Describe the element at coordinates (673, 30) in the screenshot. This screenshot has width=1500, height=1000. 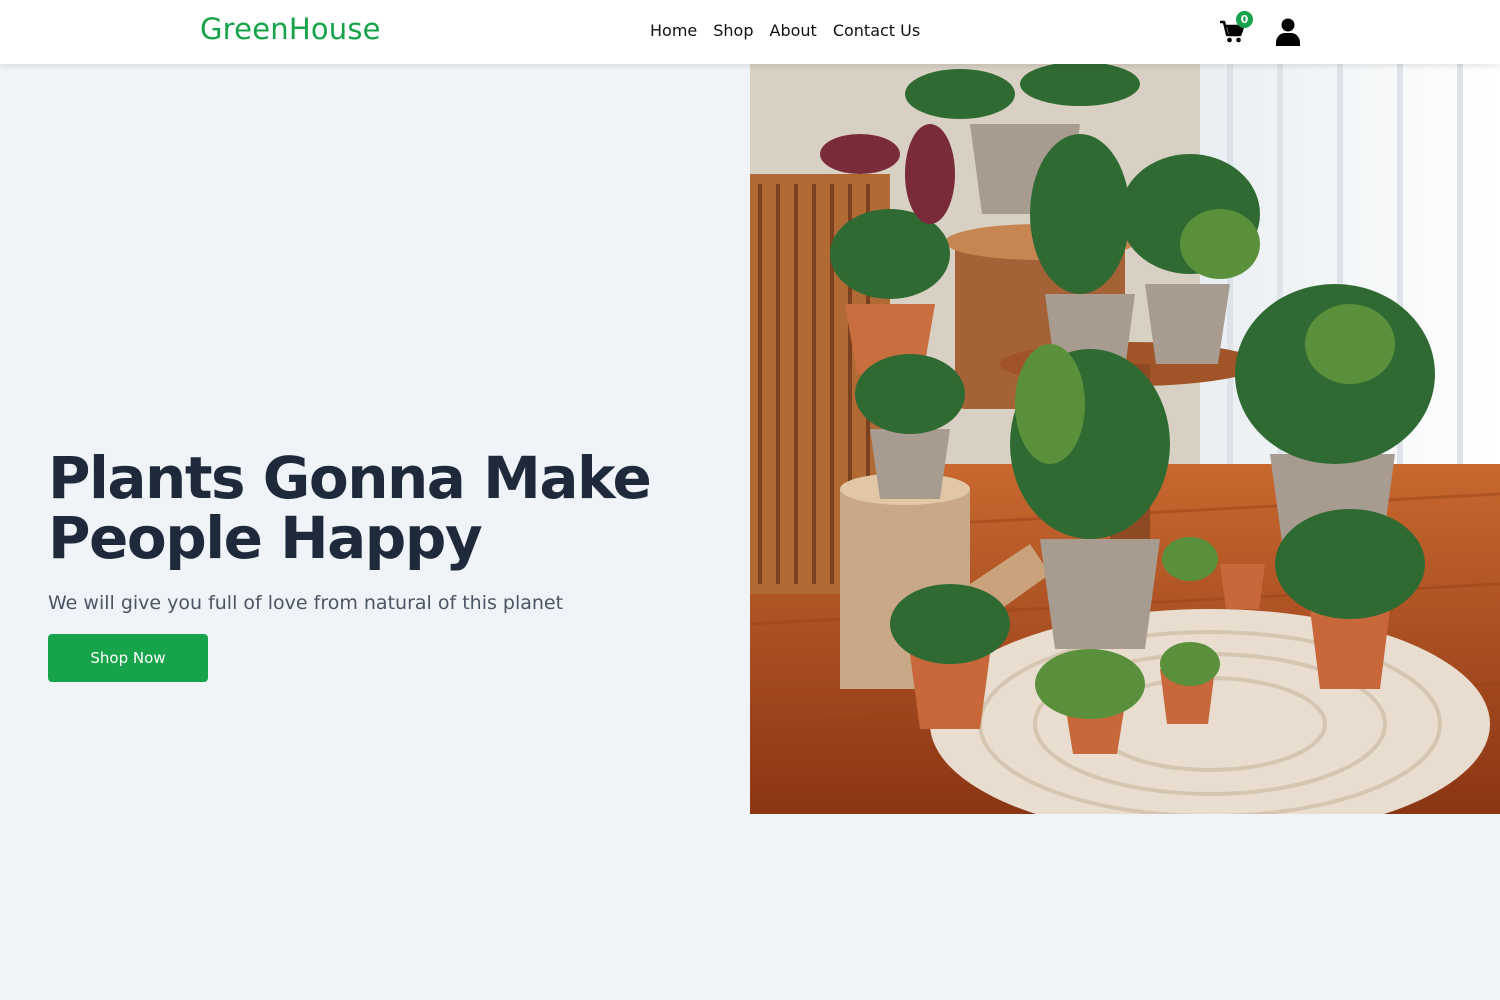
I see `nav-link-home: Home` at that location.